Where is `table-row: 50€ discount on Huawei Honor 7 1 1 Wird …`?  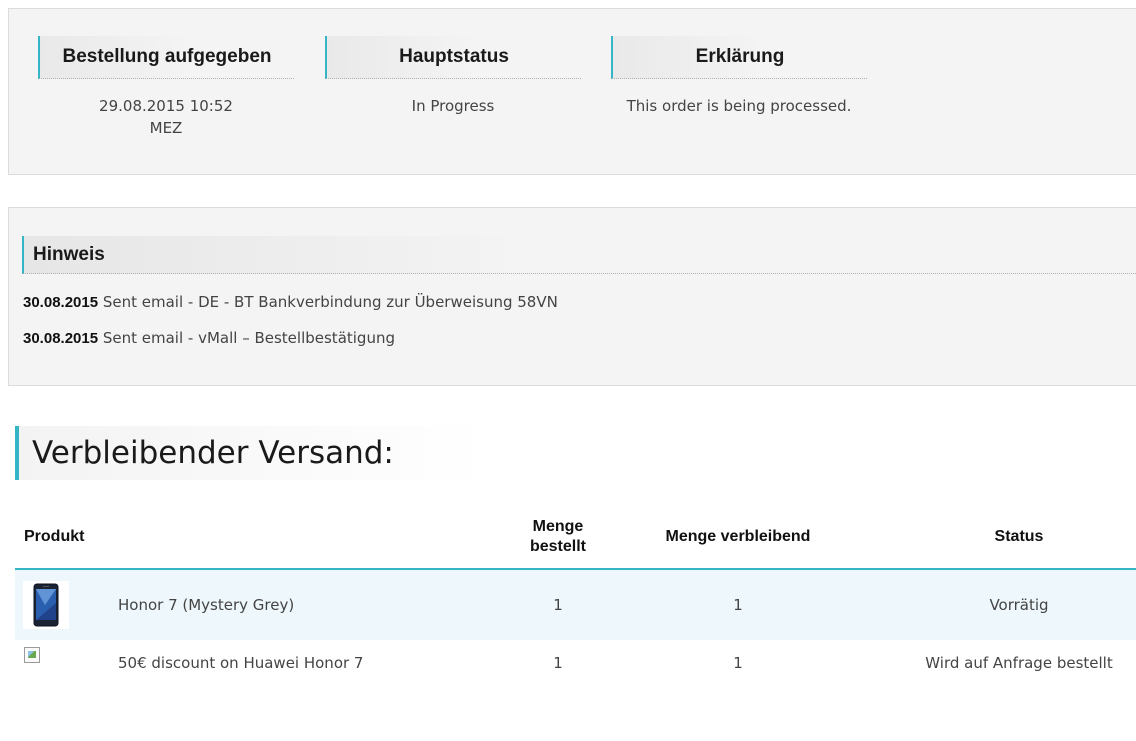 table-row: 50€ discount on Huawei Honor 7 1 1 Wird … is located at coordinates (575, 665).